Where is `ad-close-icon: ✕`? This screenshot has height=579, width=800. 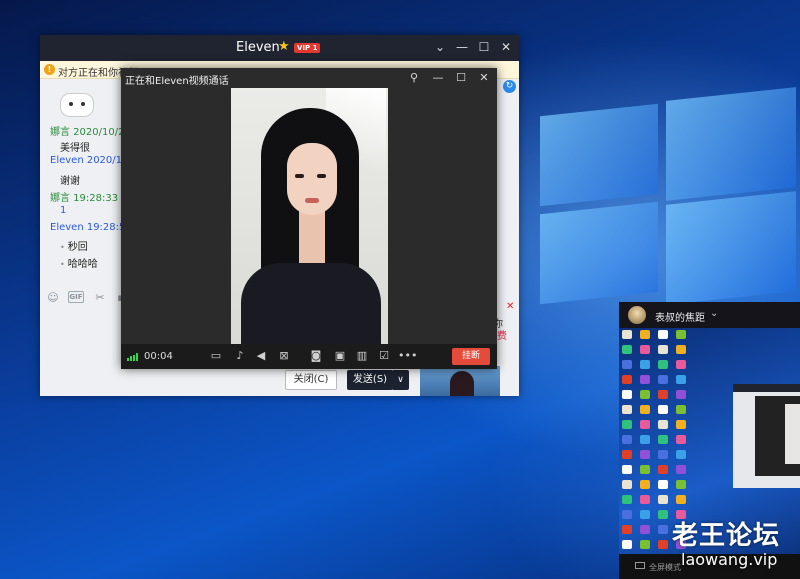
ad-close-icon: ✕ is located at coordinates (510, 306).